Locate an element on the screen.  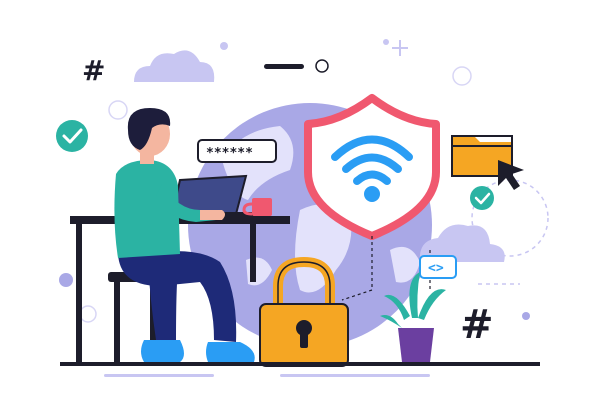
hash-symbol-bottom: # is located at coordinates (477, 325).